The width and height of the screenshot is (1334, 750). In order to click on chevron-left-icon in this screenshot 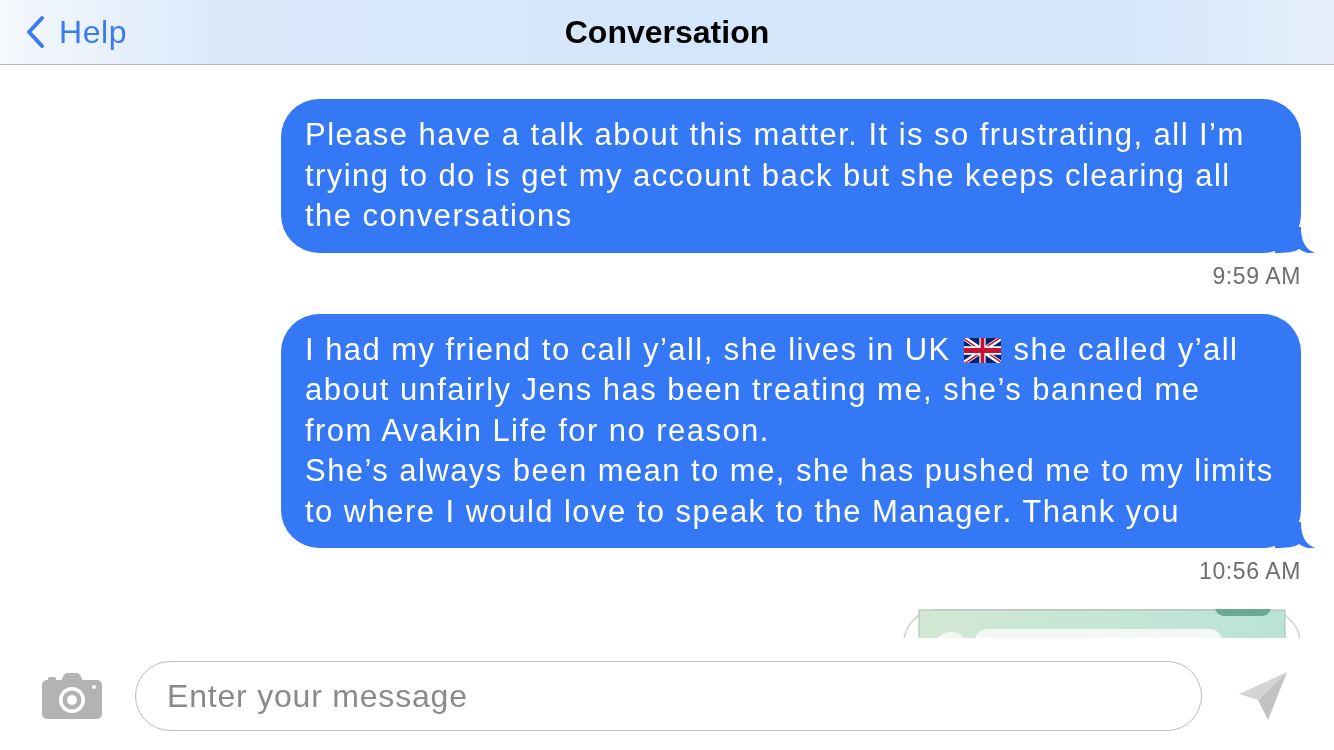, I will do `click(35, 32)`.